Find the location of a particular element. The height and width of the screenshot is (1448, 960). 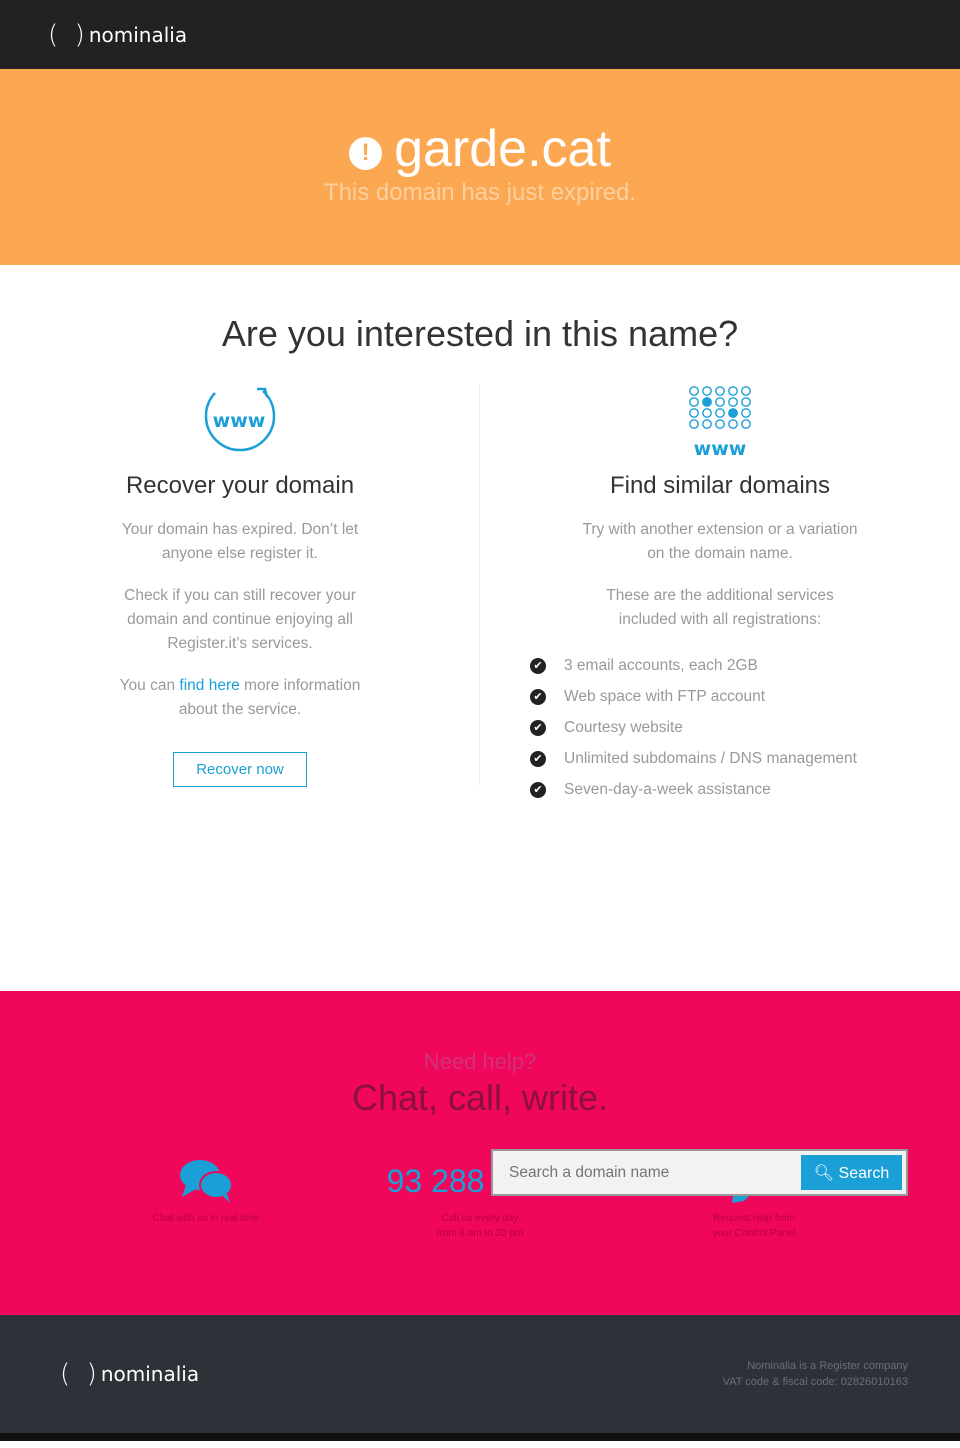

feature-item: ✔ Courtesy website is located at coordinates (710, 728).